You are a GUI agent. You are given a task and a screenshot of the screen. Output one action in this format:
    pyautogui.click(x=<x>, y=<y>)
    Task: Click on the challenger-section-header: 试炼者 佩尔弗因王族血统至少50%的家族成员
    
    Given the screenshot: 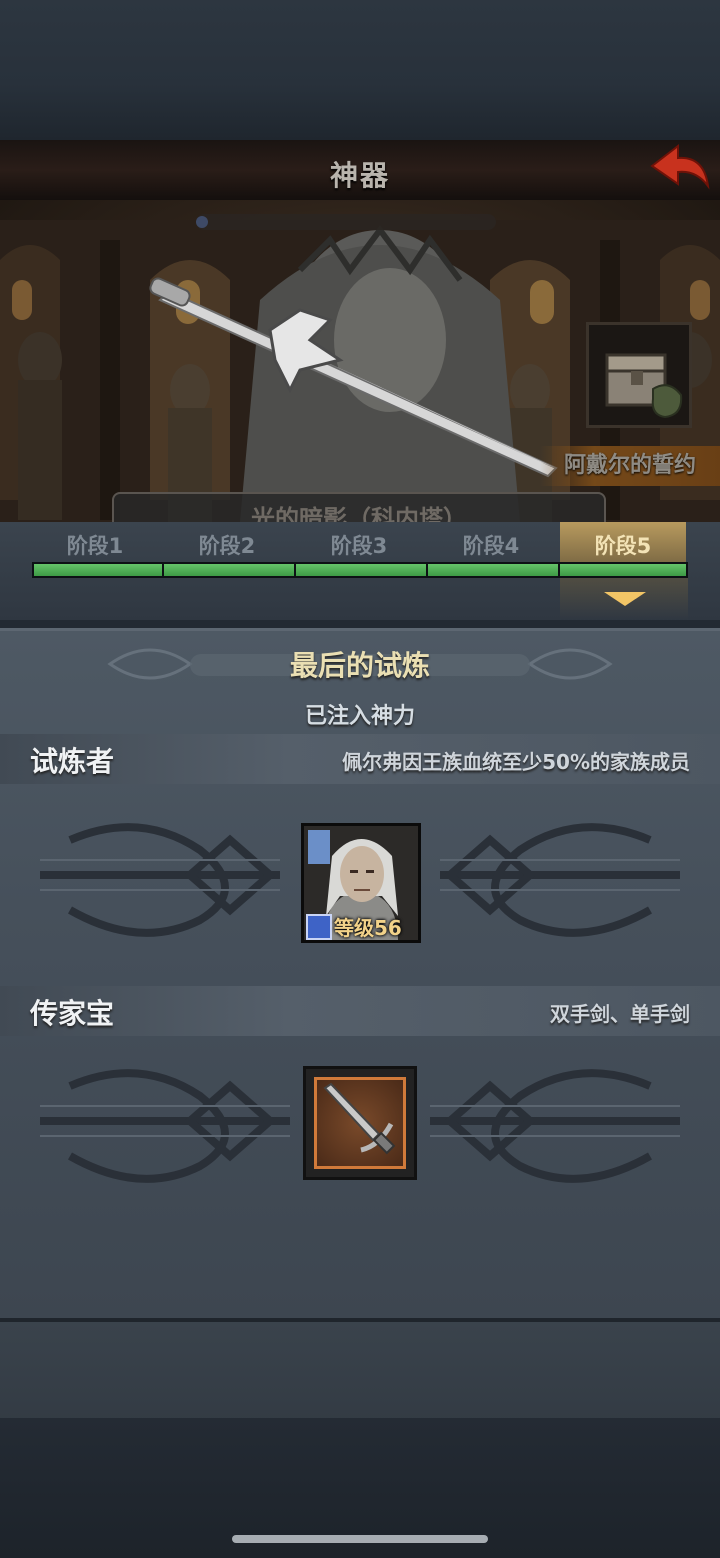 What is the action you would take?
    pyautogui.click(x=360, y=759)
    